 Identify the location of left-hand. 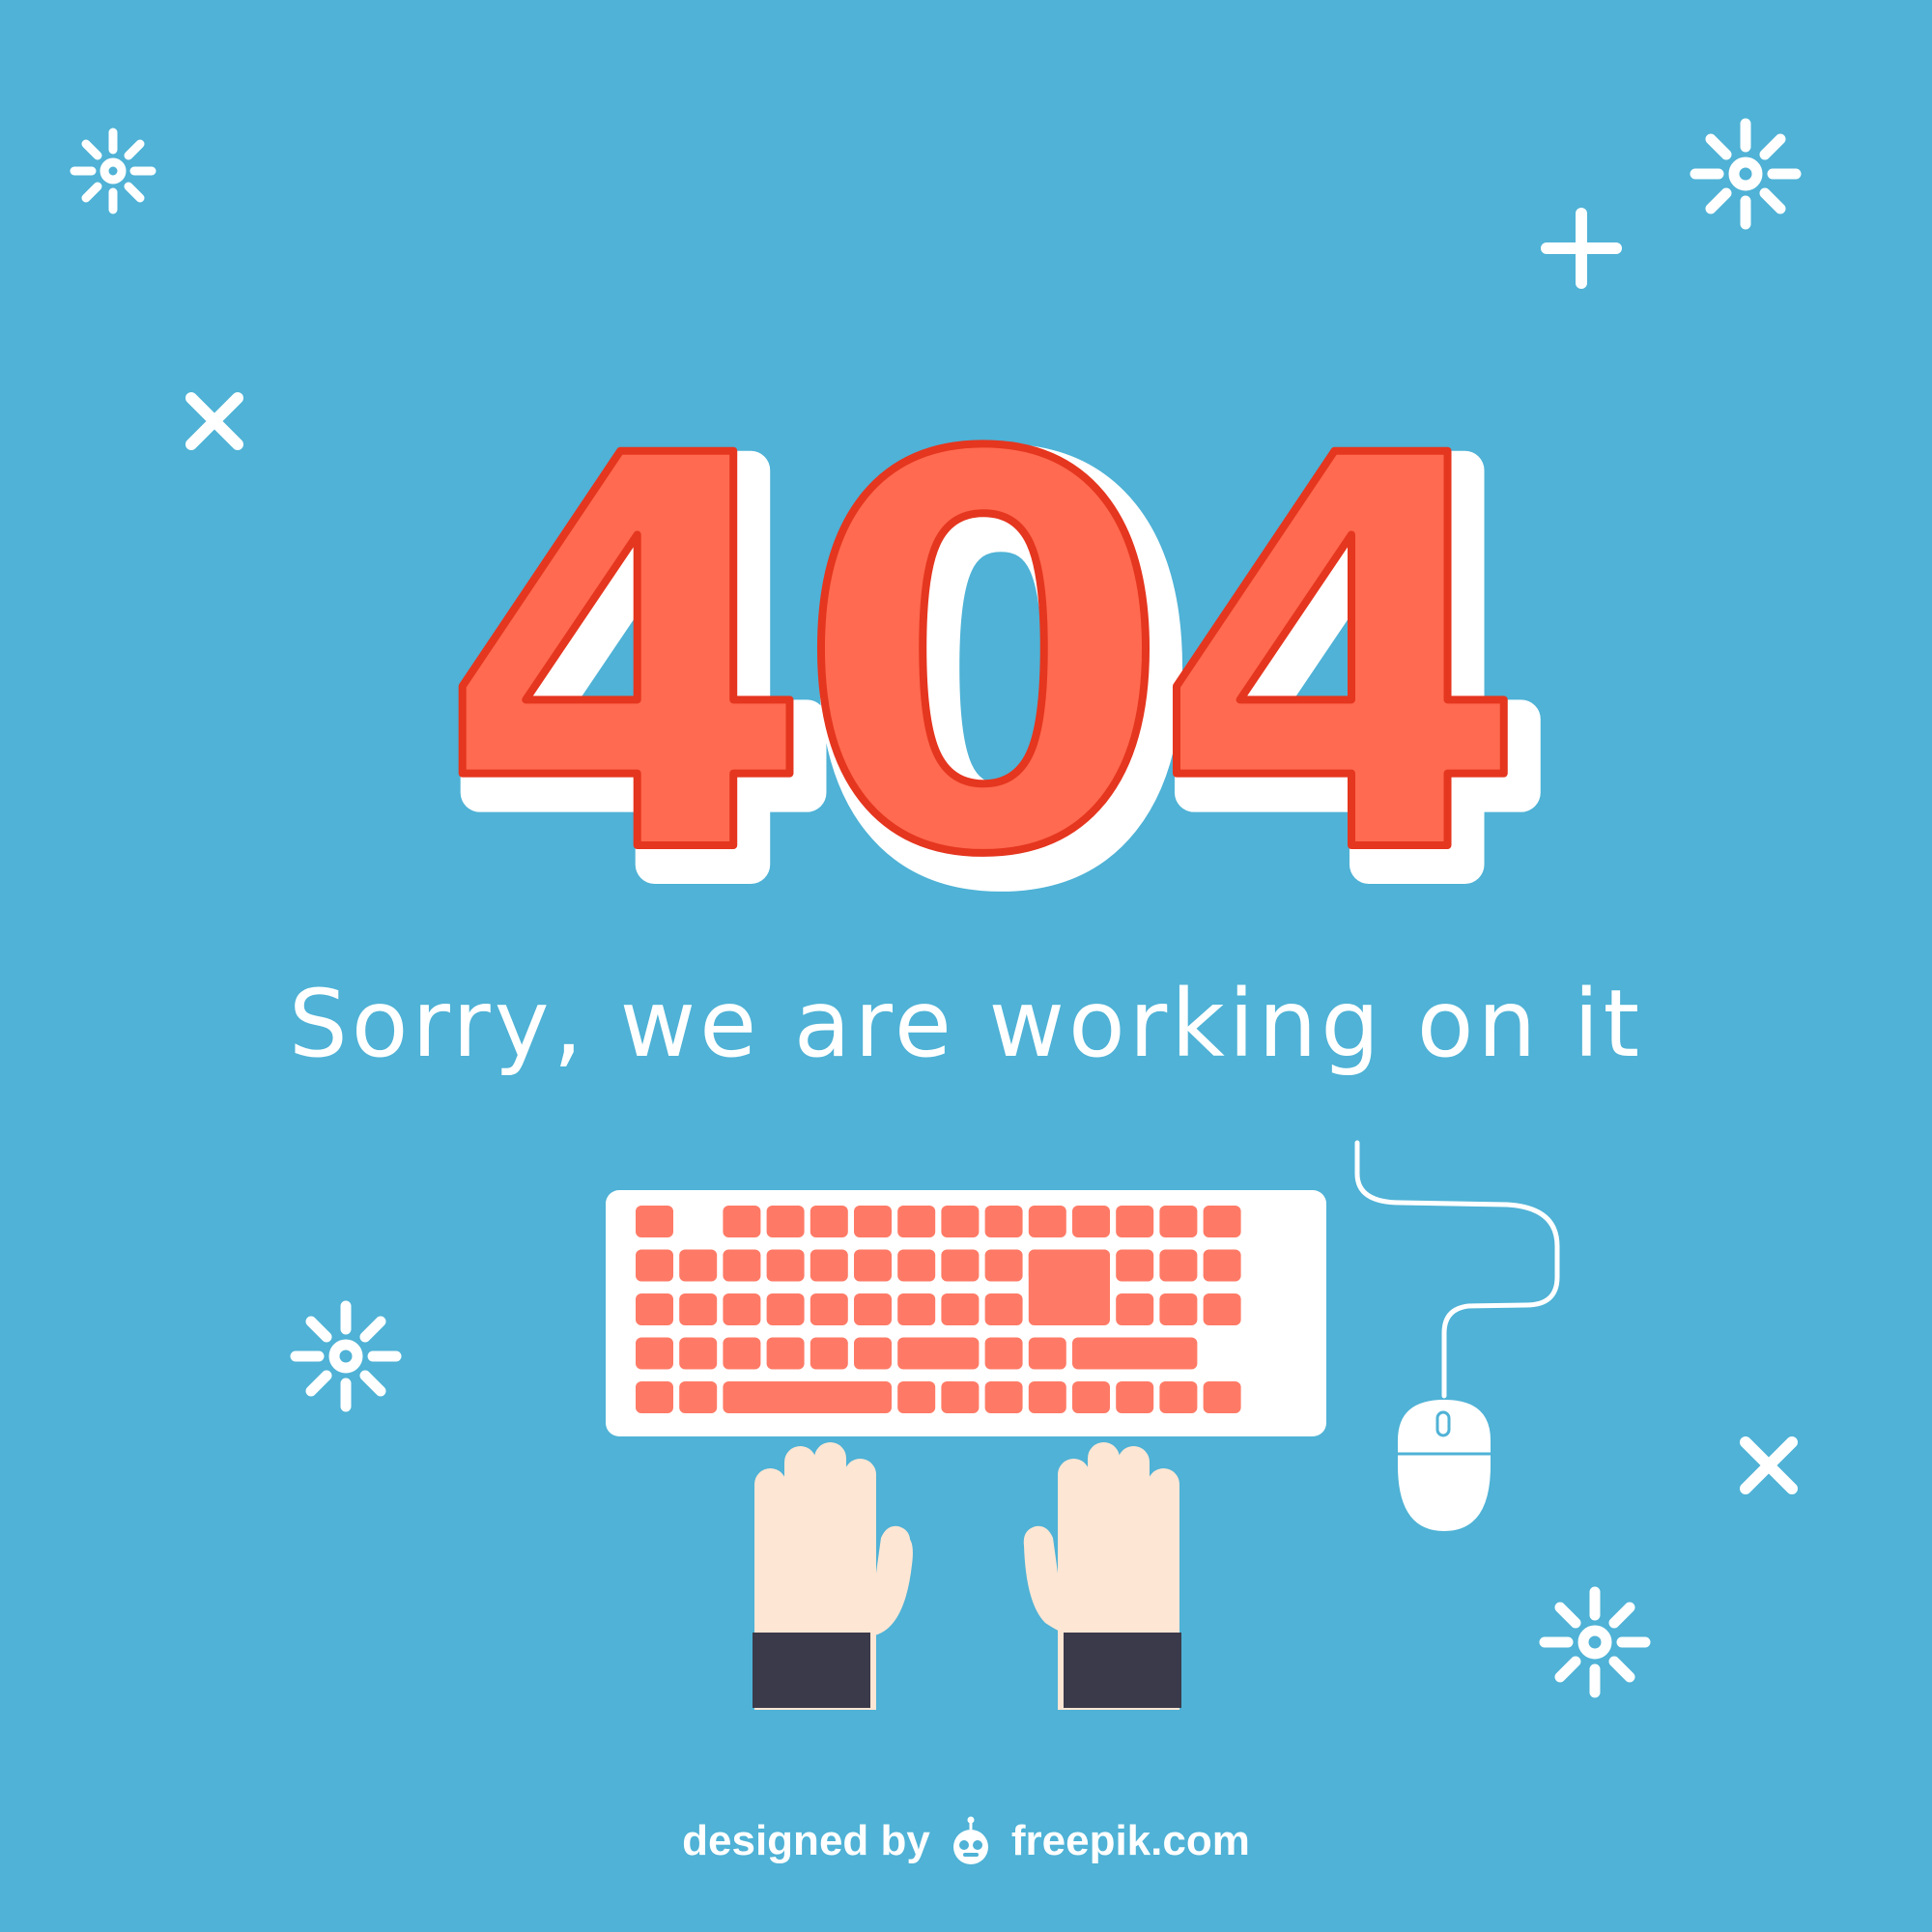
(833, 1576).